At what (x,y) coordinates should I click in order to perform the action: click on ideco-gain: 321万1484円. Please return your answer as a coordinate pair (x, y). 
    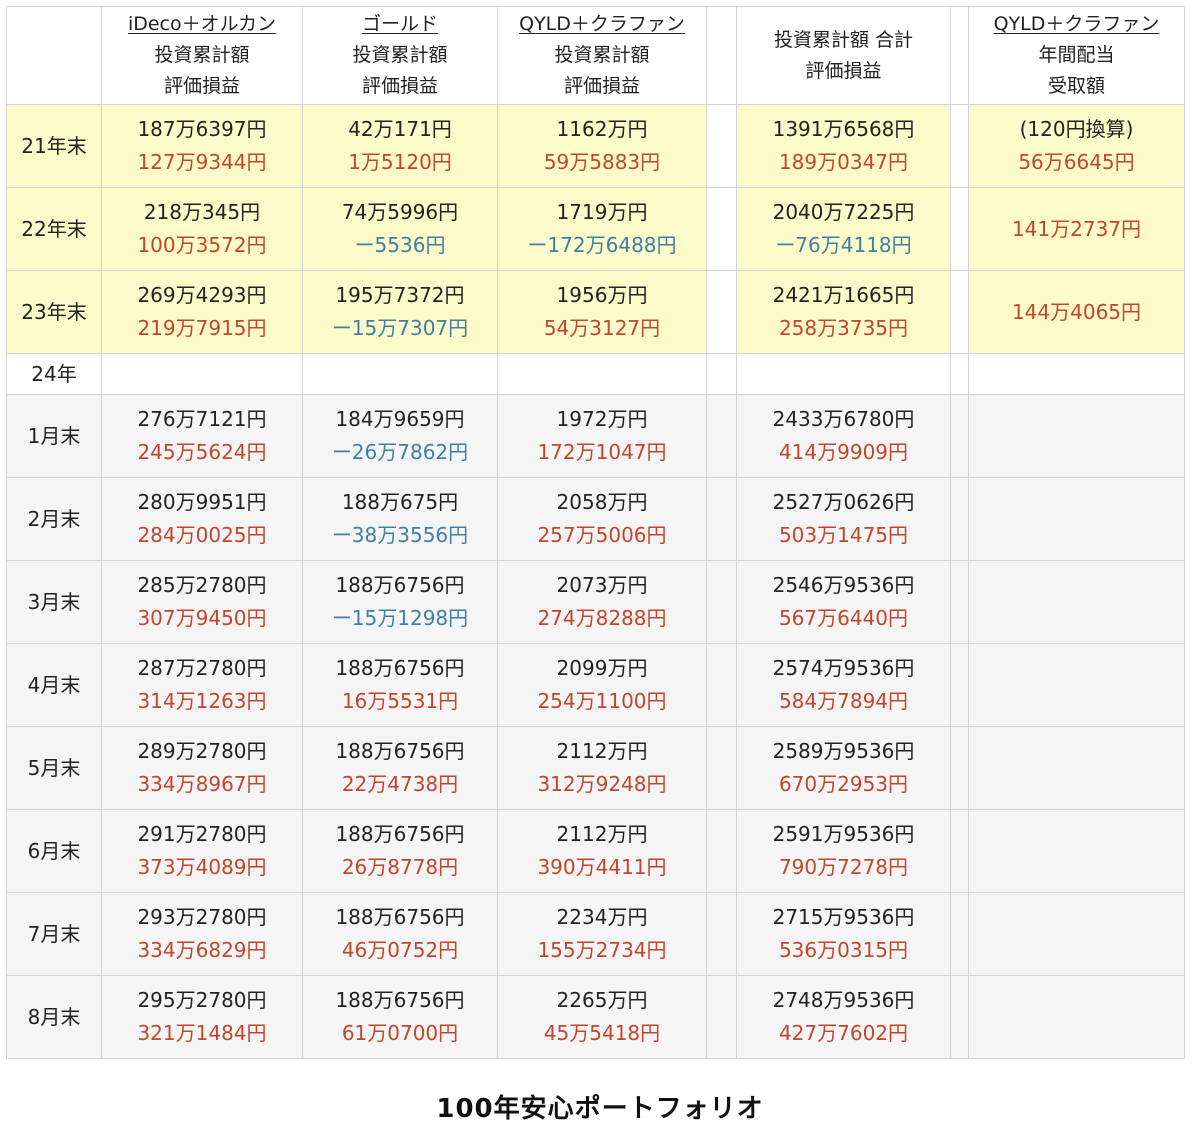
    Looking at the image, I should click on (202, 1033).